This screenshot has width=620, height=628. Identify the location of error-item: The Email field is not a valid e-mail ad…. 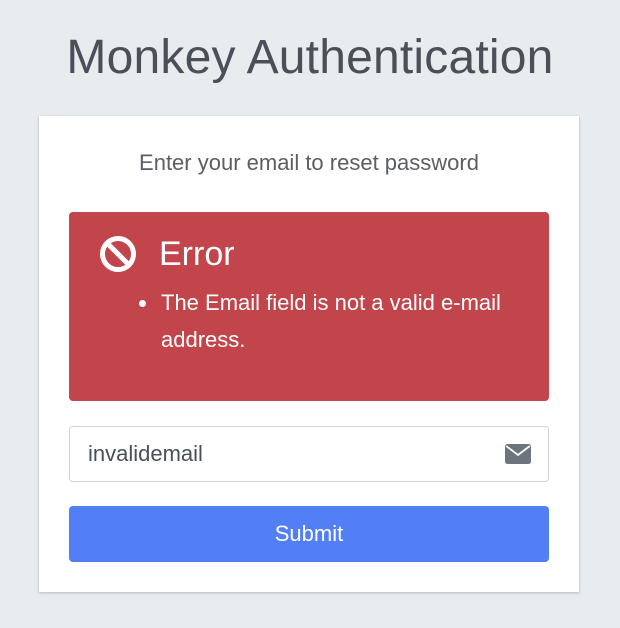
(339, 321).